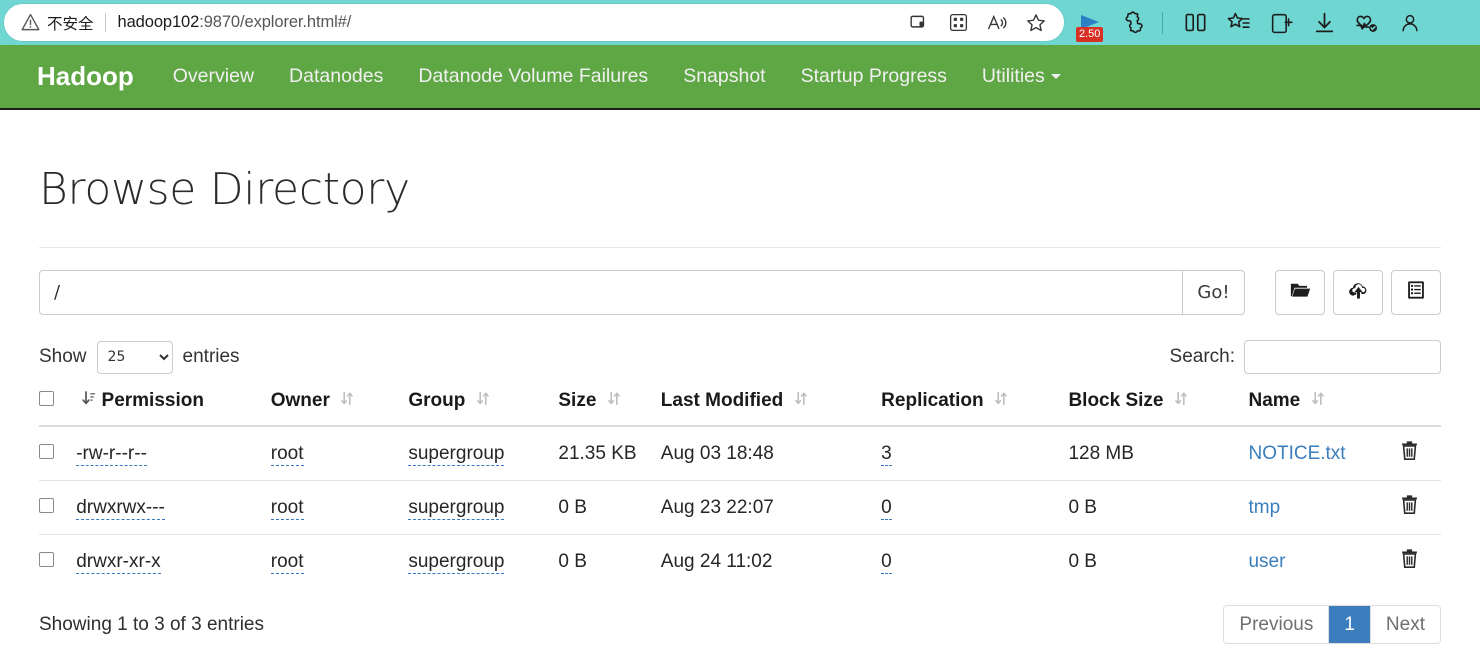 Image resolution: width=1480 pixels, height=659 pixels. I want to click on toolbar-divider, so click(1162, 22).